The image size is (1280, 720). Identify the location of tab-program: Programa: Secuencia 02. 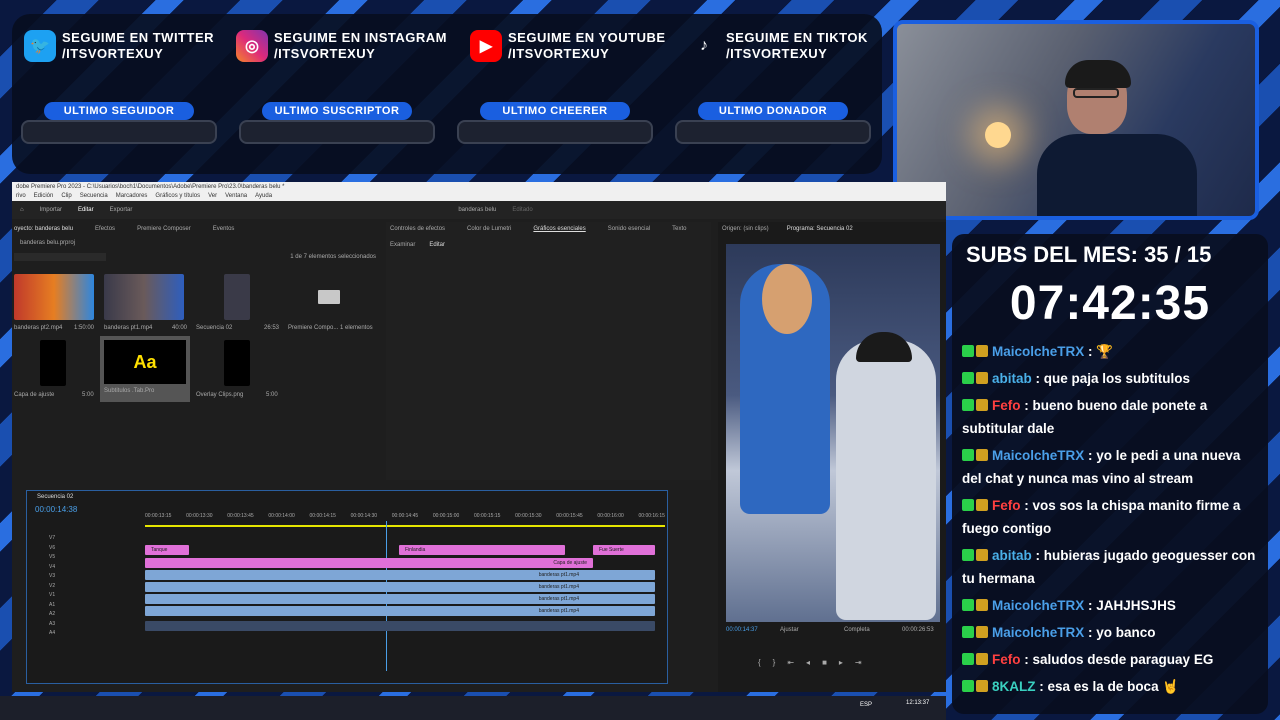
(820, 229).